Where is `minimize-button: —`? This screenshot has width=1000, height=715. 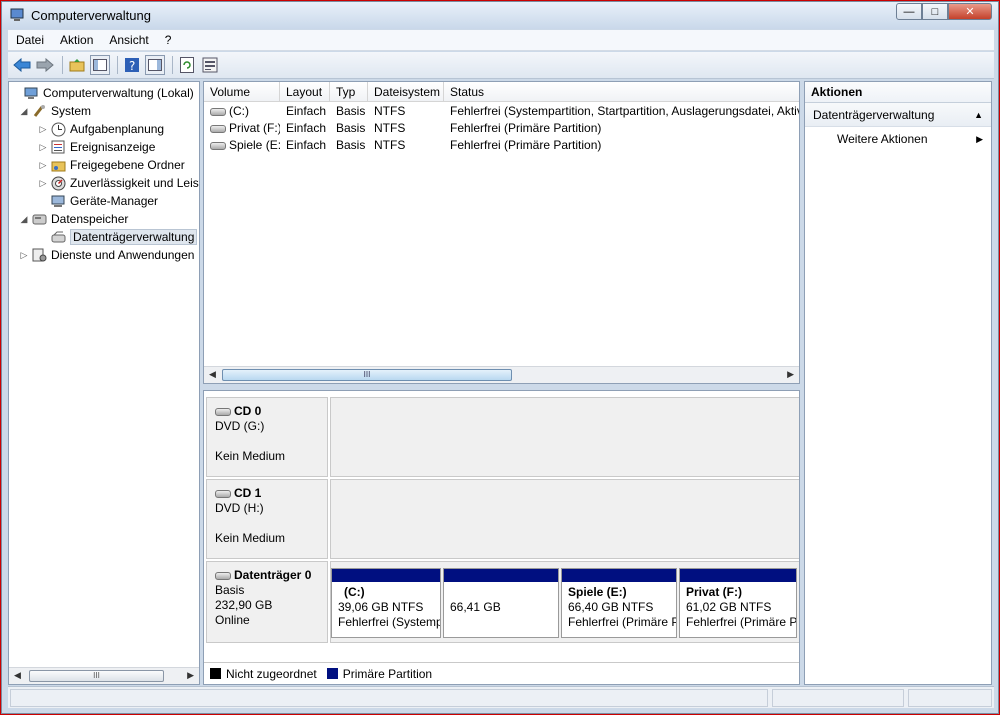
minimize-button: — is located at coordinates (909, 11).